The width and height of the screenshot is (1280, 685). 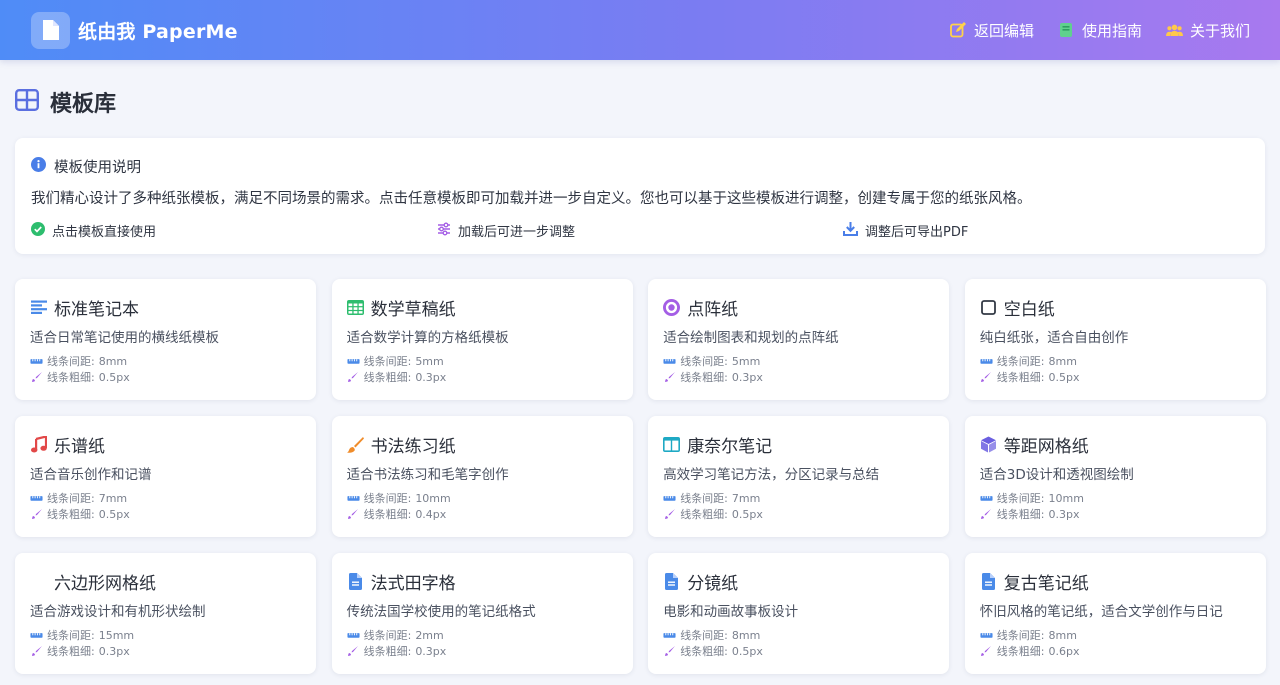 I want to click on template-title: 法式田字格, so click(x=413, y=583).